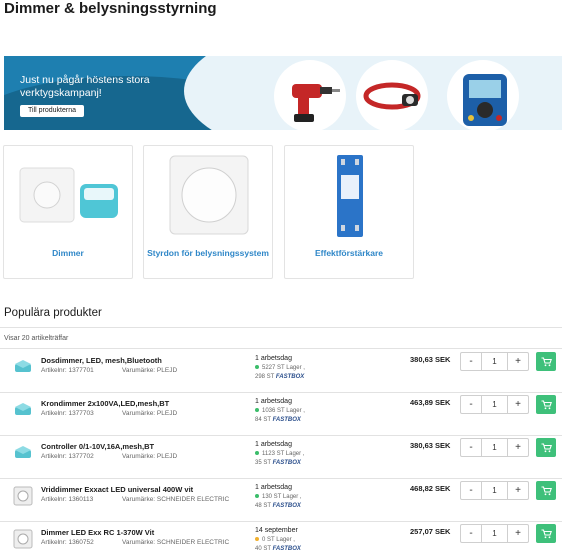  I want to click on din-module-icon, so click(350, 196).